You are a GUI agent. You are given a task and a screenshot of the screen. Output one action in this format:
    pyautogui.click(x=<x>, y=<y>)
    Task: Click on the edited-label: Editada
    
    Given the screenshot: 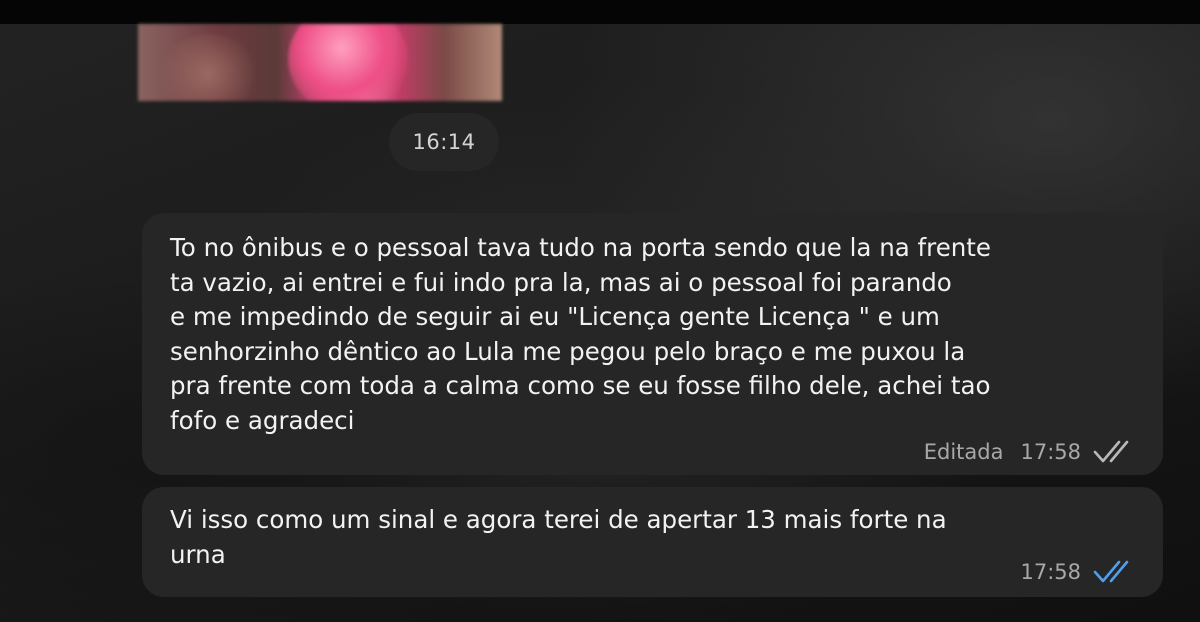 What is the action you would take?
    pyautogui.click(x=963, y=452)
    